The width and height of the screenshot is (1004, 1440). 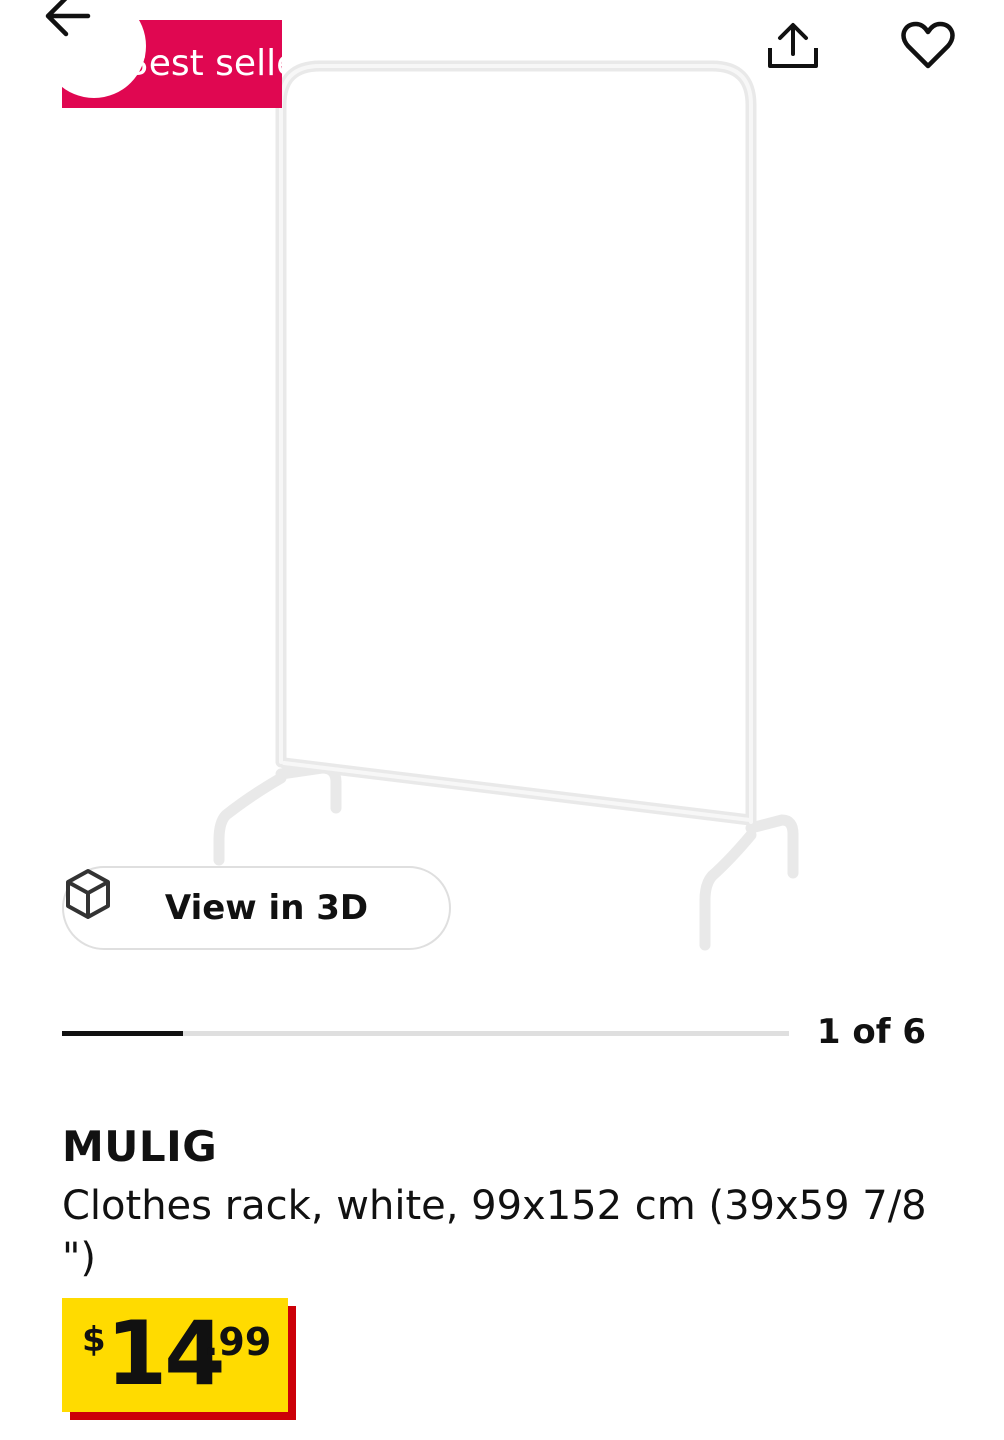 What do you see at coordinates (123, 1033) in the screenshot?
I see `carousel-progress-fill` at bounding box center [123, 1033].